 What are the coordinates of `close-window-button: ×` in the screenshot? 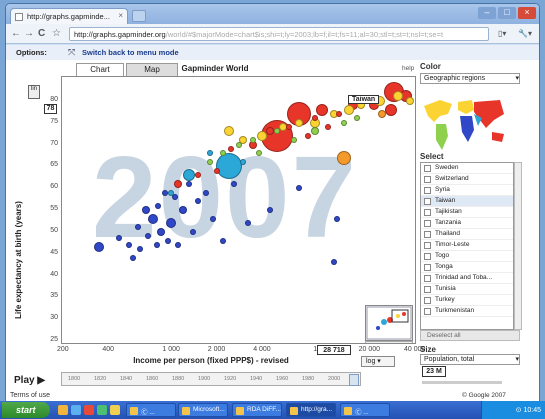 It's located at (527, 13).